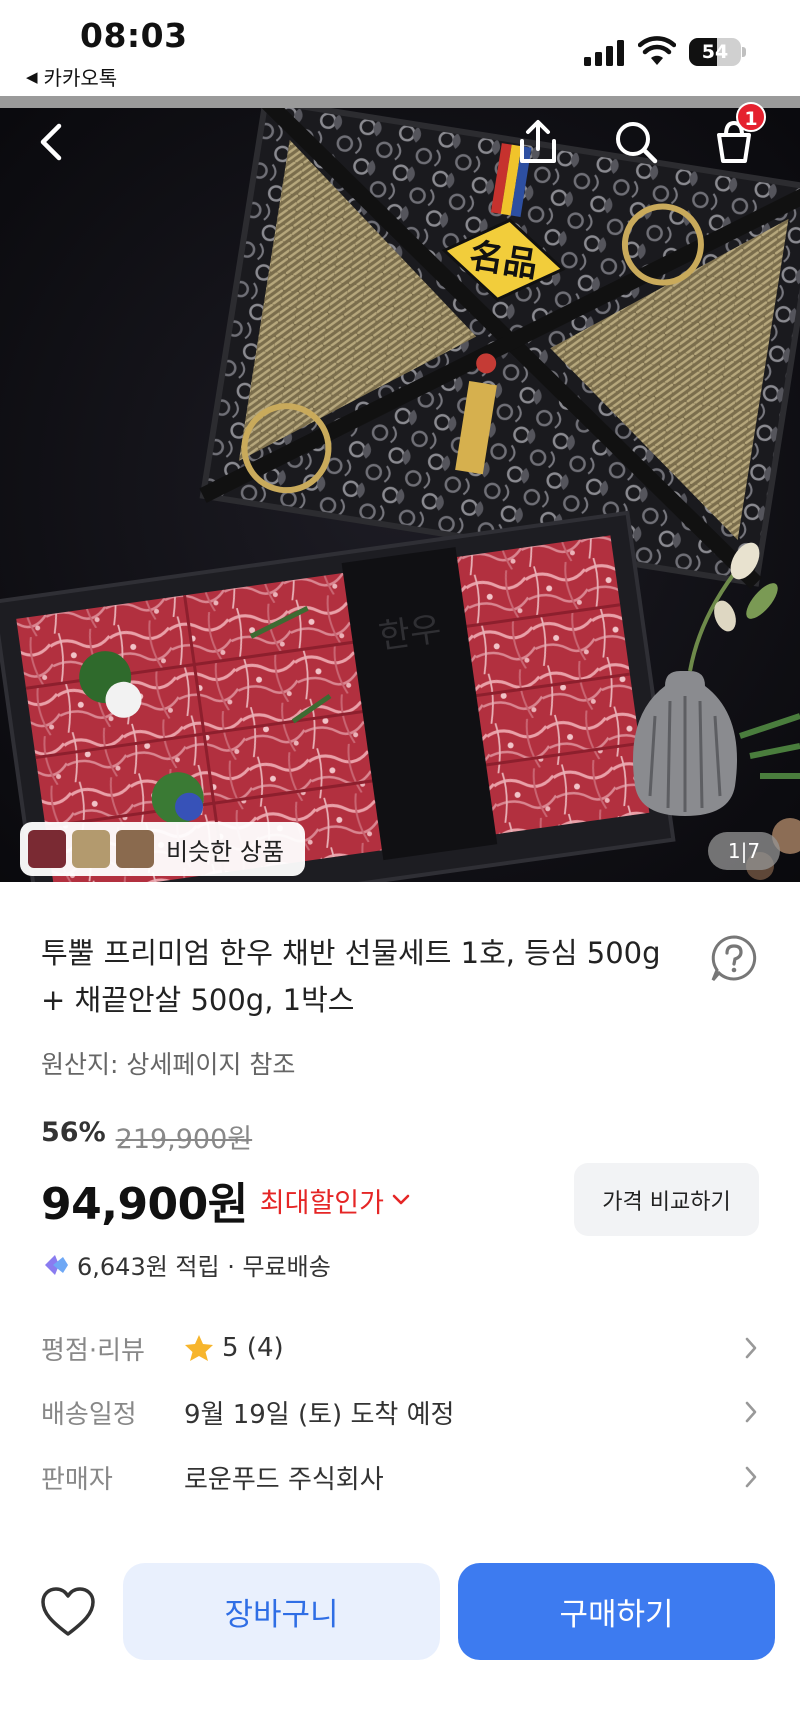 This screenshot has height=1731, width=800. What do you see at coordinates (636, 142) in the screenshot?
I see `search-icon` at bounding box center [636, 142].